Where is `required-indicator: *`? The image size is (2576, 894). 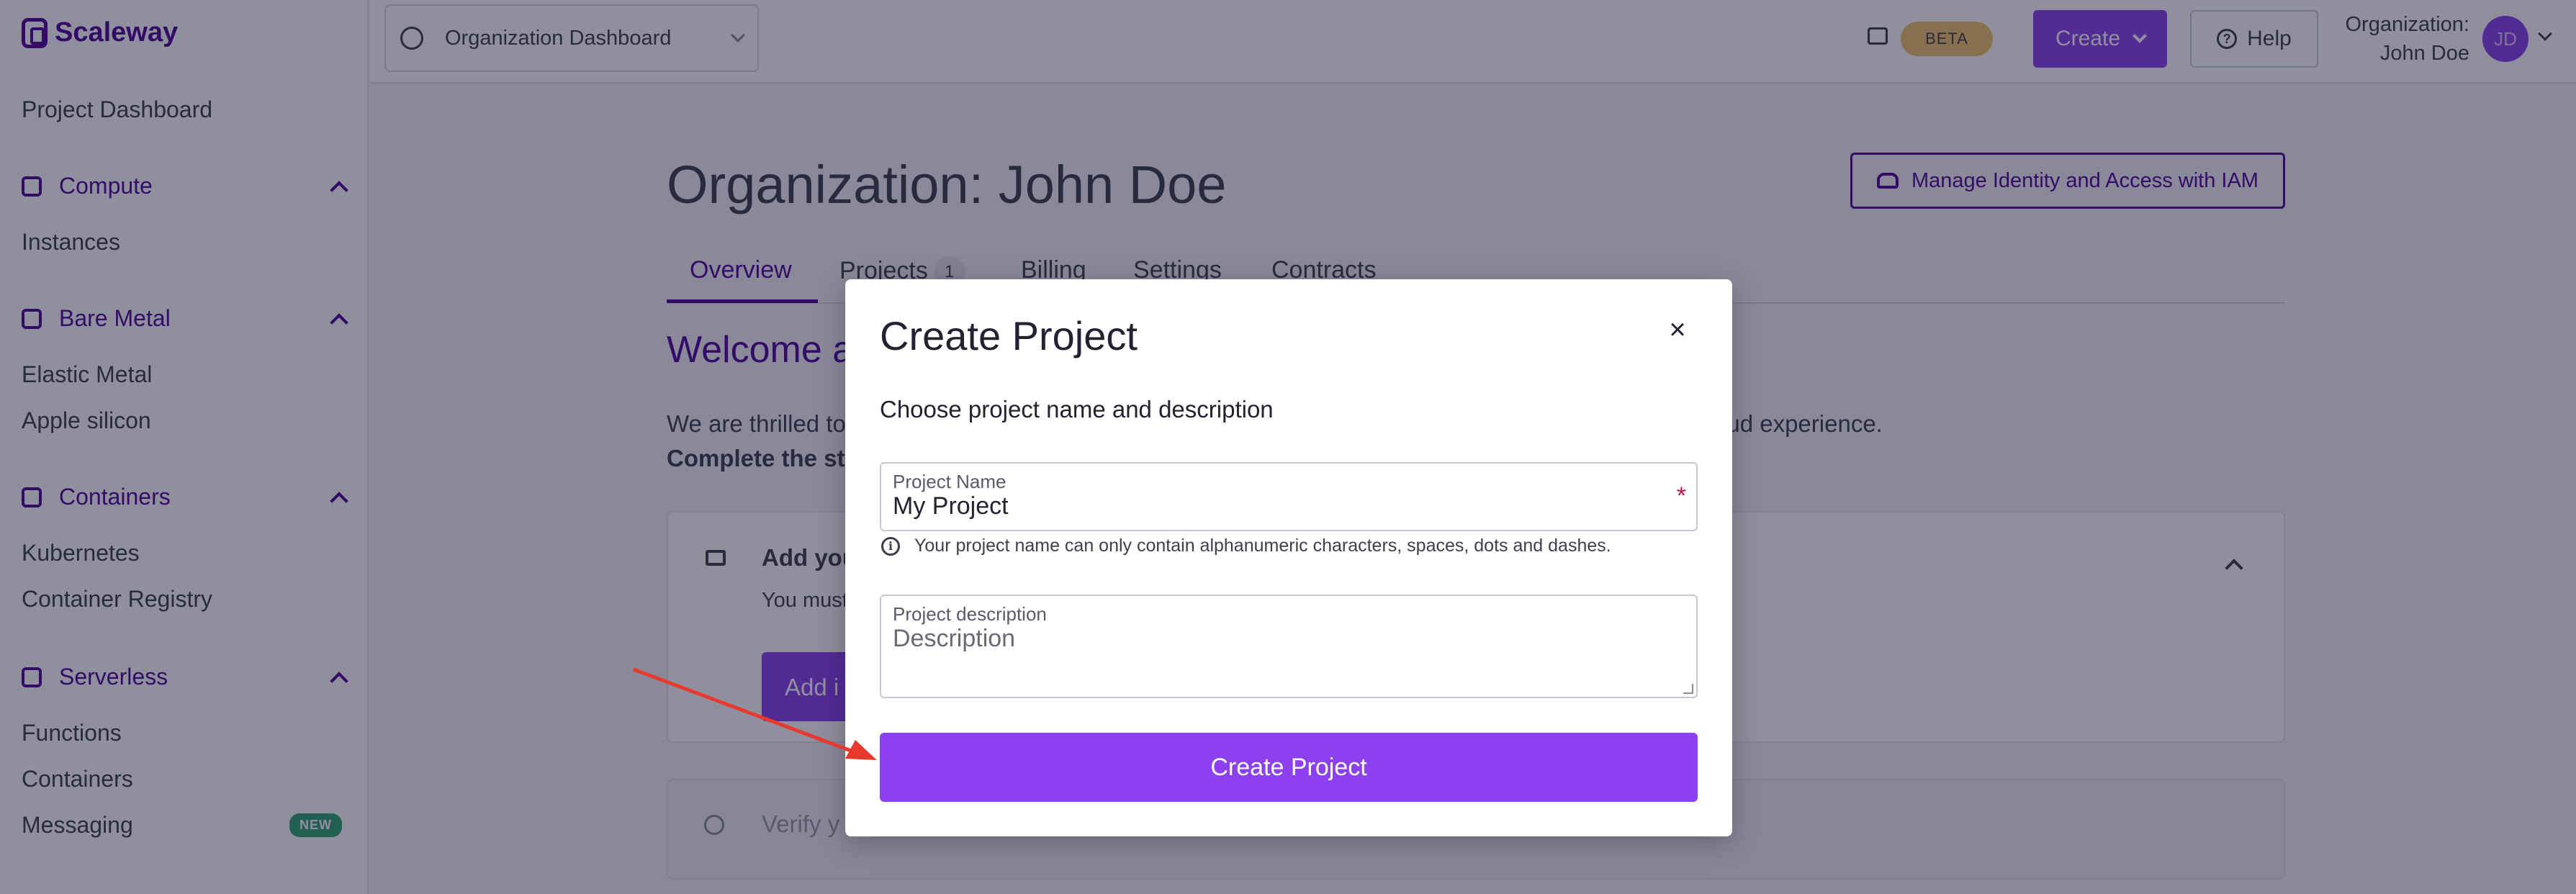
required-indicator: * is located at coordinates (1681, 496).